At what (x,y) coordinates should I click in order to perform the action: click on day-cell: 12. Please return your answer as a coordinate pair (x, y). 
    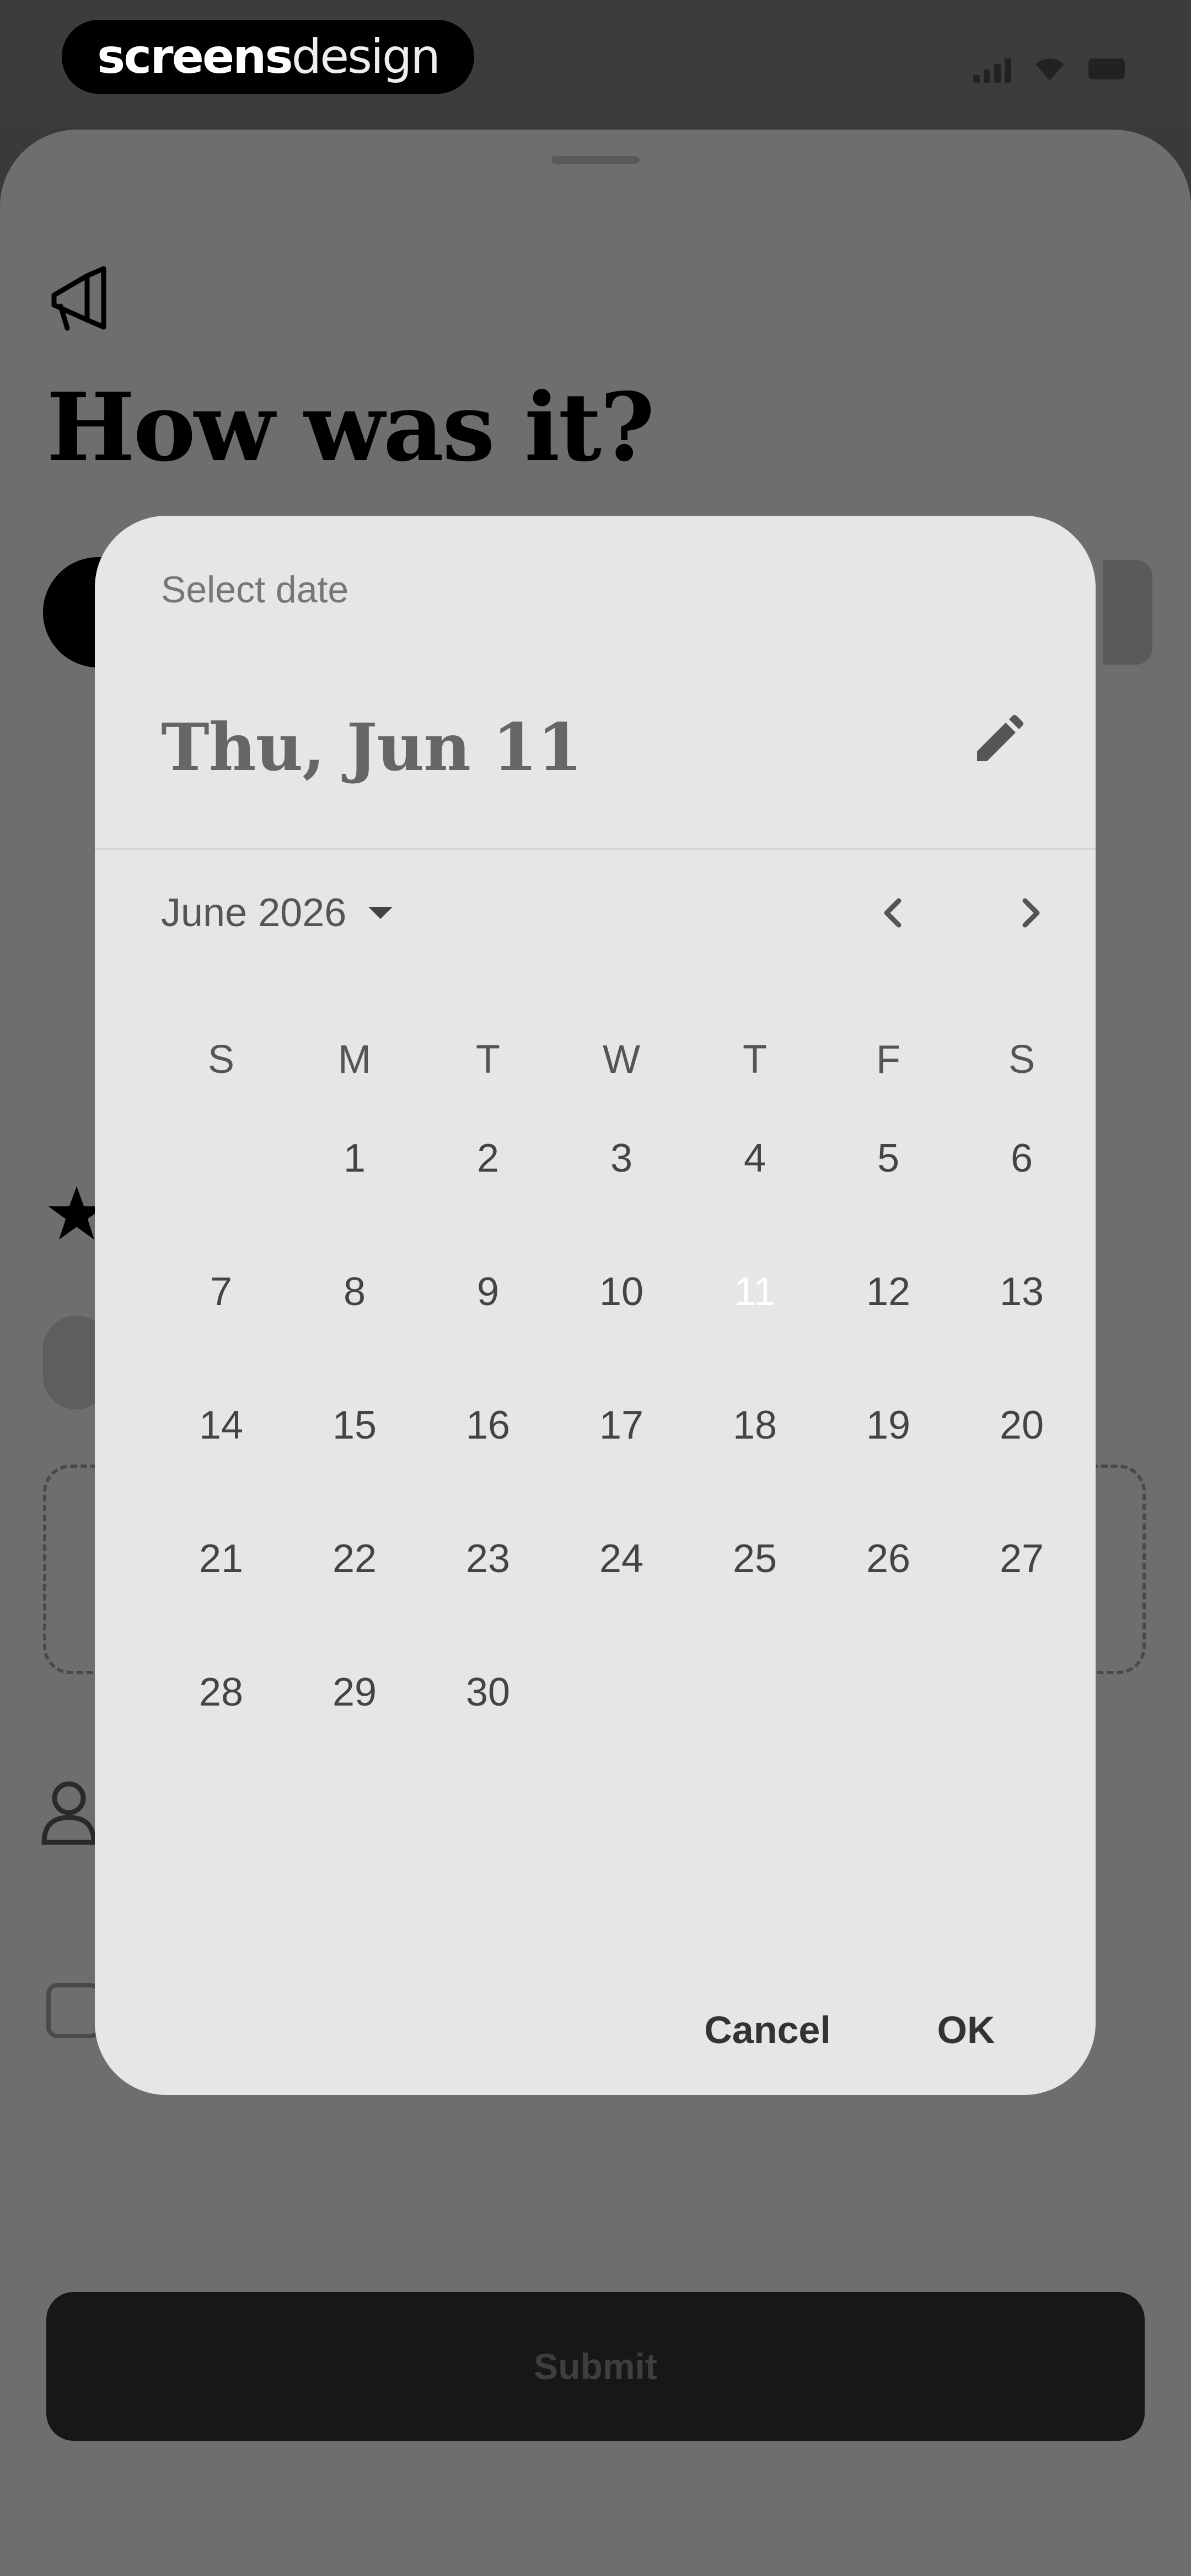
    Looking at the image, I should click on (889, 1292).